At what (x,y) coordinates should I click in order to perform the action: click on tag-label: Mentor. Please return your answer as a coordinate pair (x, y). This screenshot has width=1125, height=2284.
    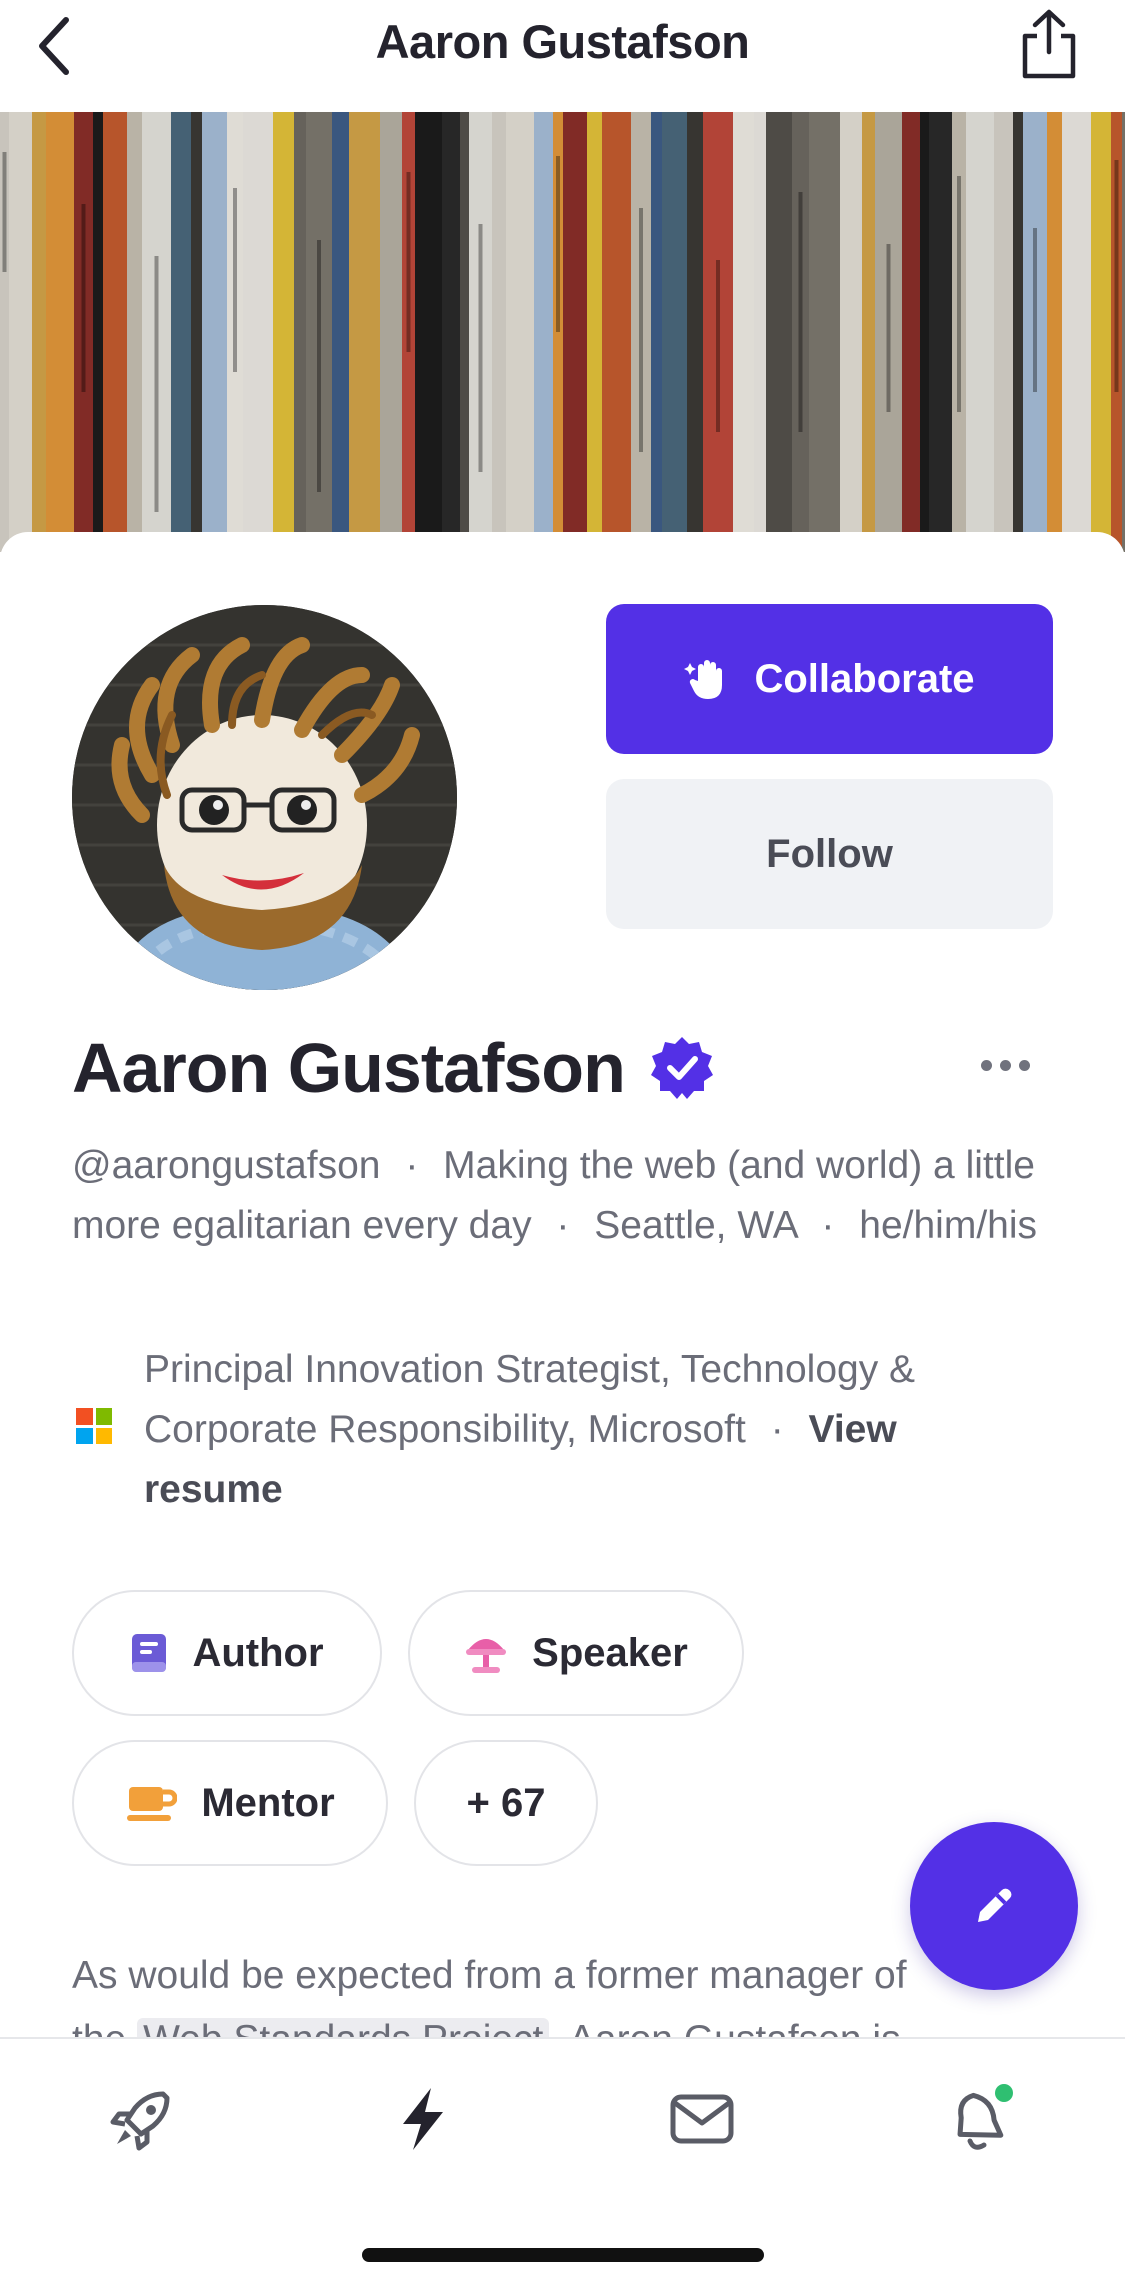
    Looking at the image, I should click on (268, 1802).